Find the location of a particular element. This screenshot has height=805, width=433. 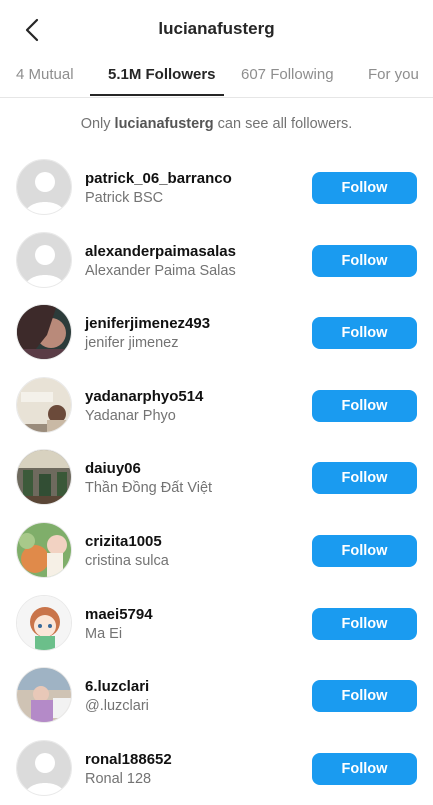

follower-username: crizita1005 is located at coordinates (123, 541).